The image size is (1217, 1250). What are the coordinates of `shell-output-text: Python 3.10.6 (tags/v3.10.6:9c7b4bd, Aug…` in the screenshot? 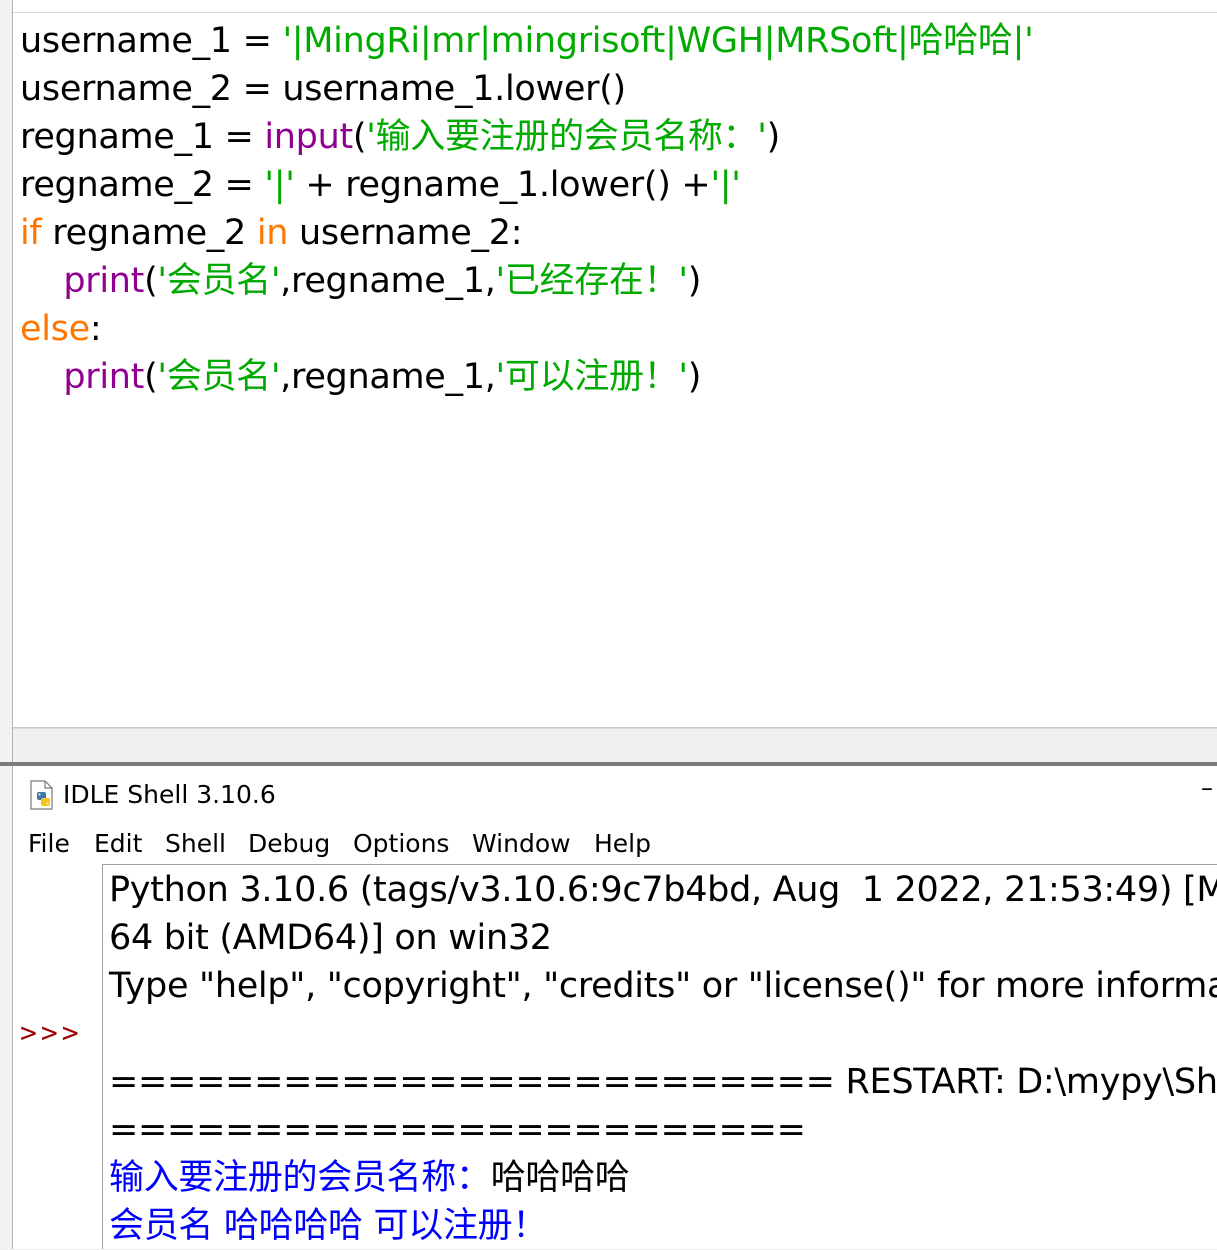 It's located at (663, 890).